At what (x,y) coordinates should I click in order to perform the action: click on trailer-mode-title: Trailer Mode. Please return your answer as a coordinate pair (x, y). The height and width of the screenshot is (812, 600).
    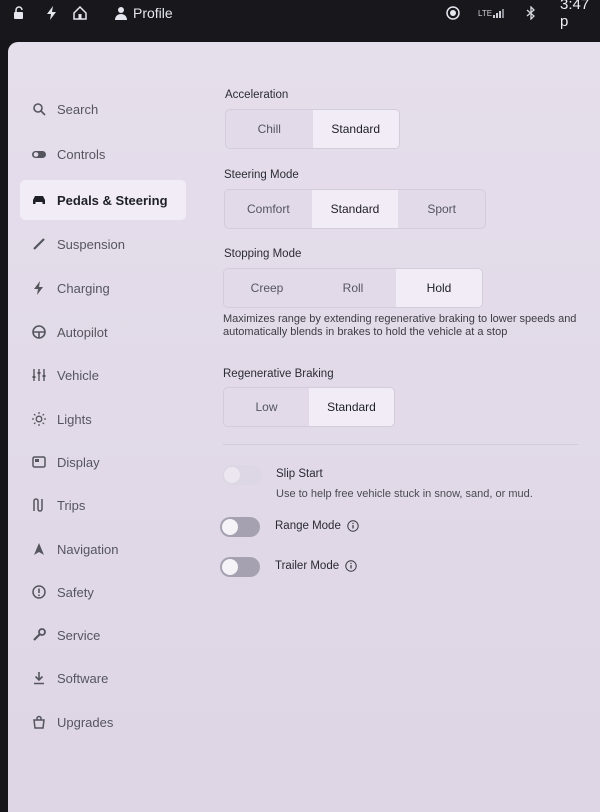
    Looking at the image, I should click on (307, 566).